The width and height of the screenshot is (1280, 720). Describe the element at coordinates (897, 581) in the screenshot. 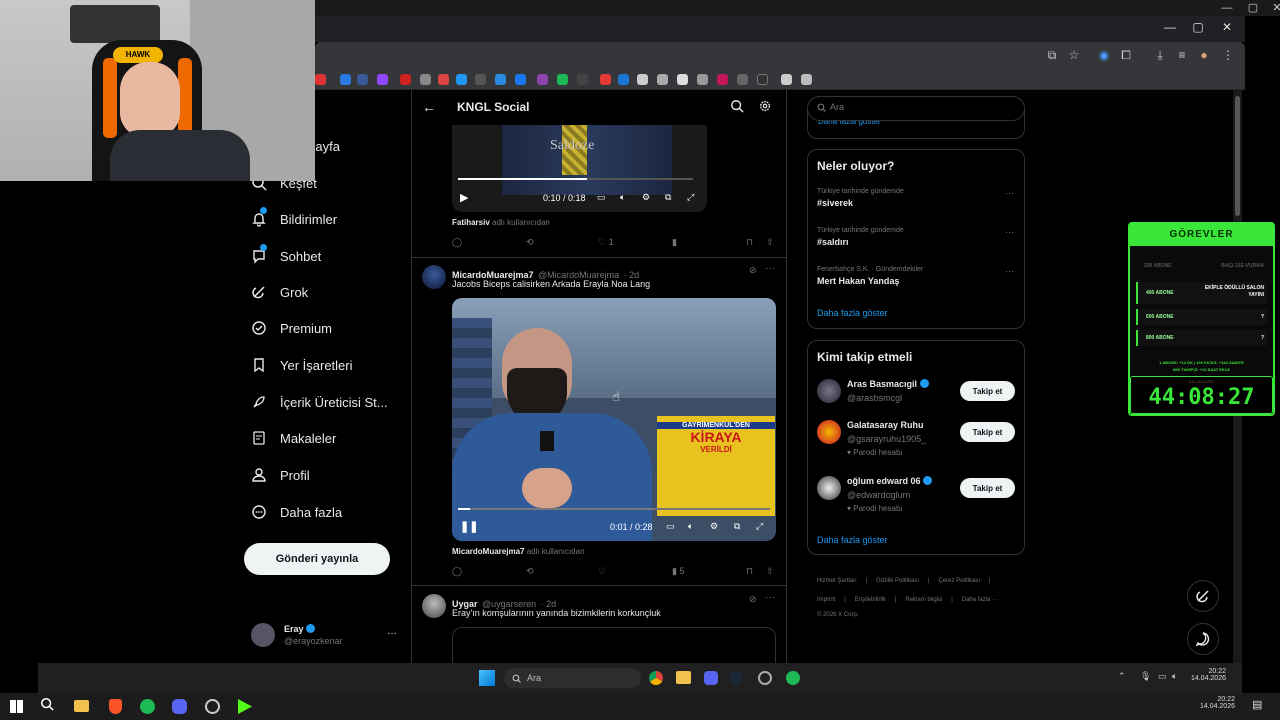

I see `footer-link: Gizlilik Politikası` at that location.